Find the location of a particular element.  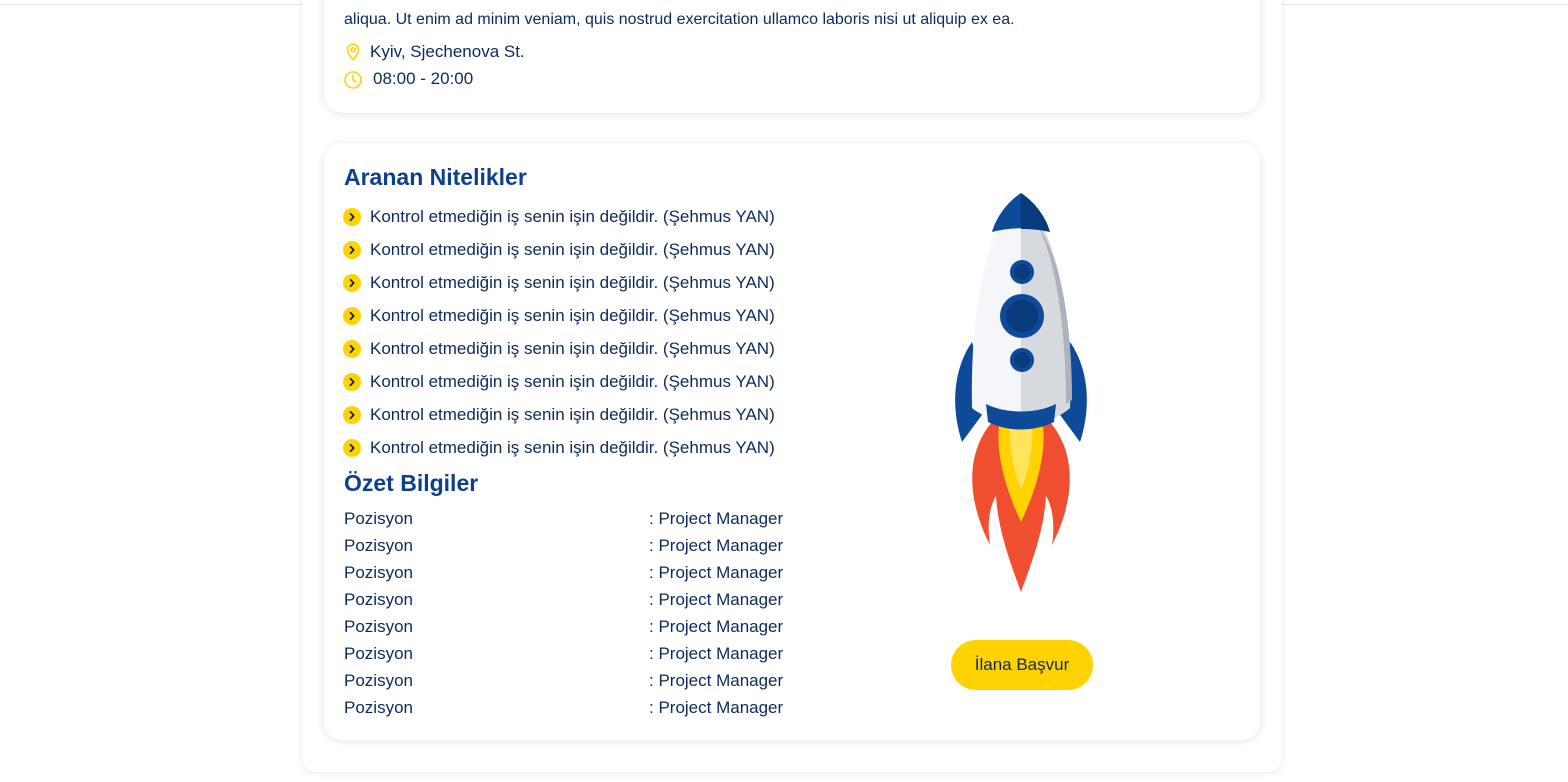

map-pin-icon is located at coordinates (353, 52).